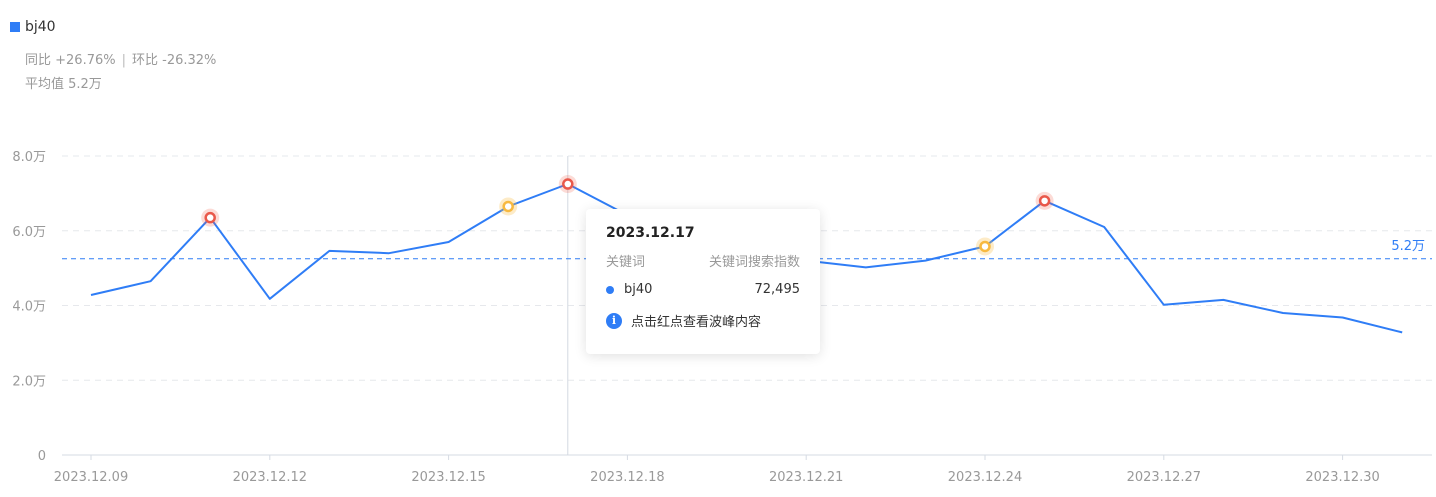  Describe the element at coordinates (703, 260) in the screenshot. I see `tooltip-header: 关键词 关键词搜索指数` at that location.